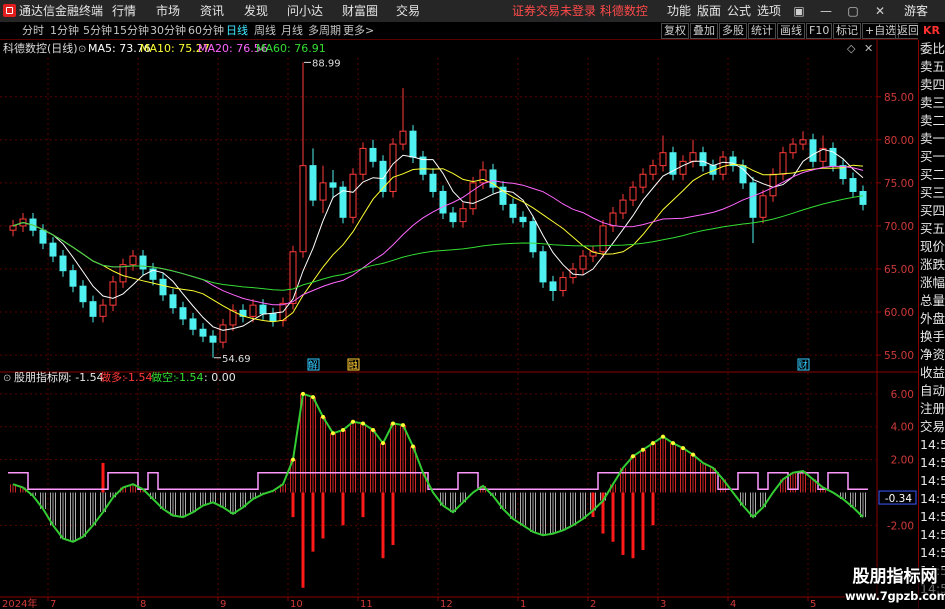  I want to click on side-label: 买二, so click(932, 175).